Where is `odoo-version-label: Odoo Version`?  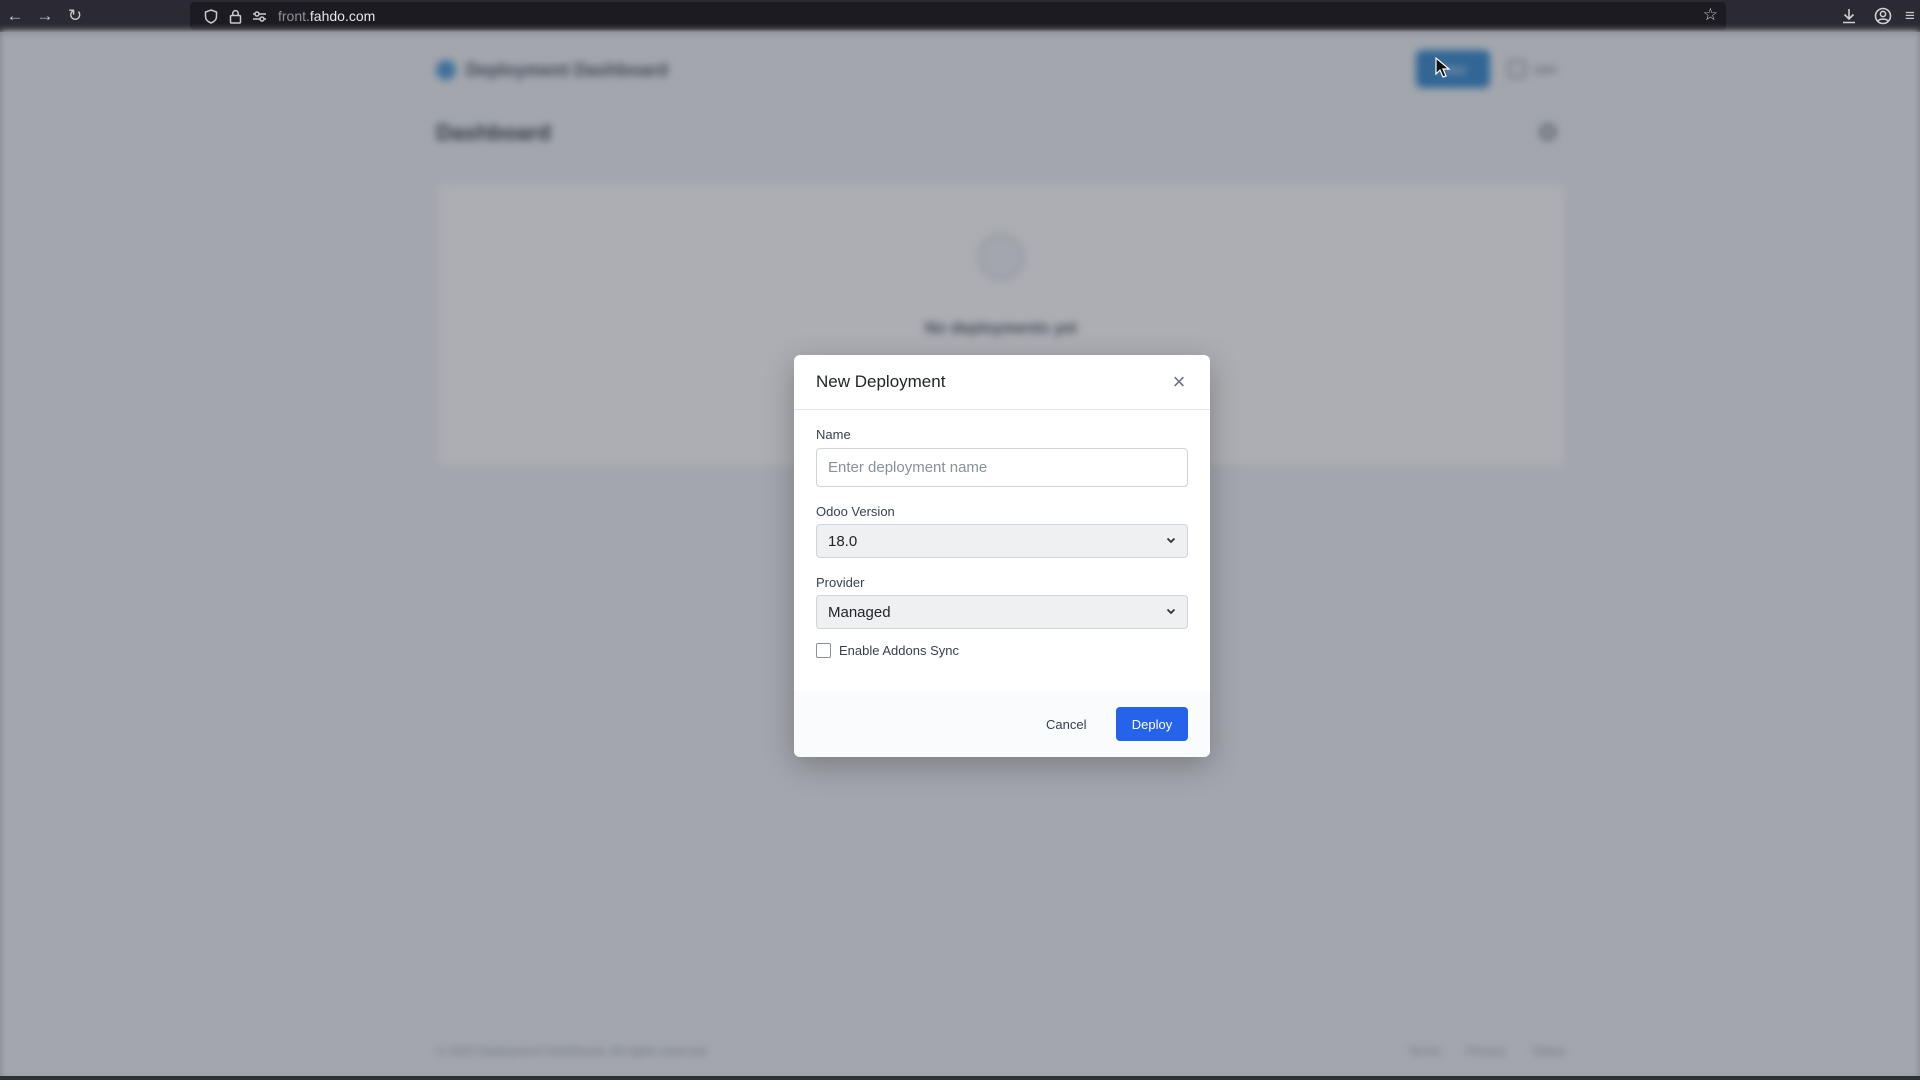 odoo-version-label: Odoo Version is located at coordinates (855, 511).